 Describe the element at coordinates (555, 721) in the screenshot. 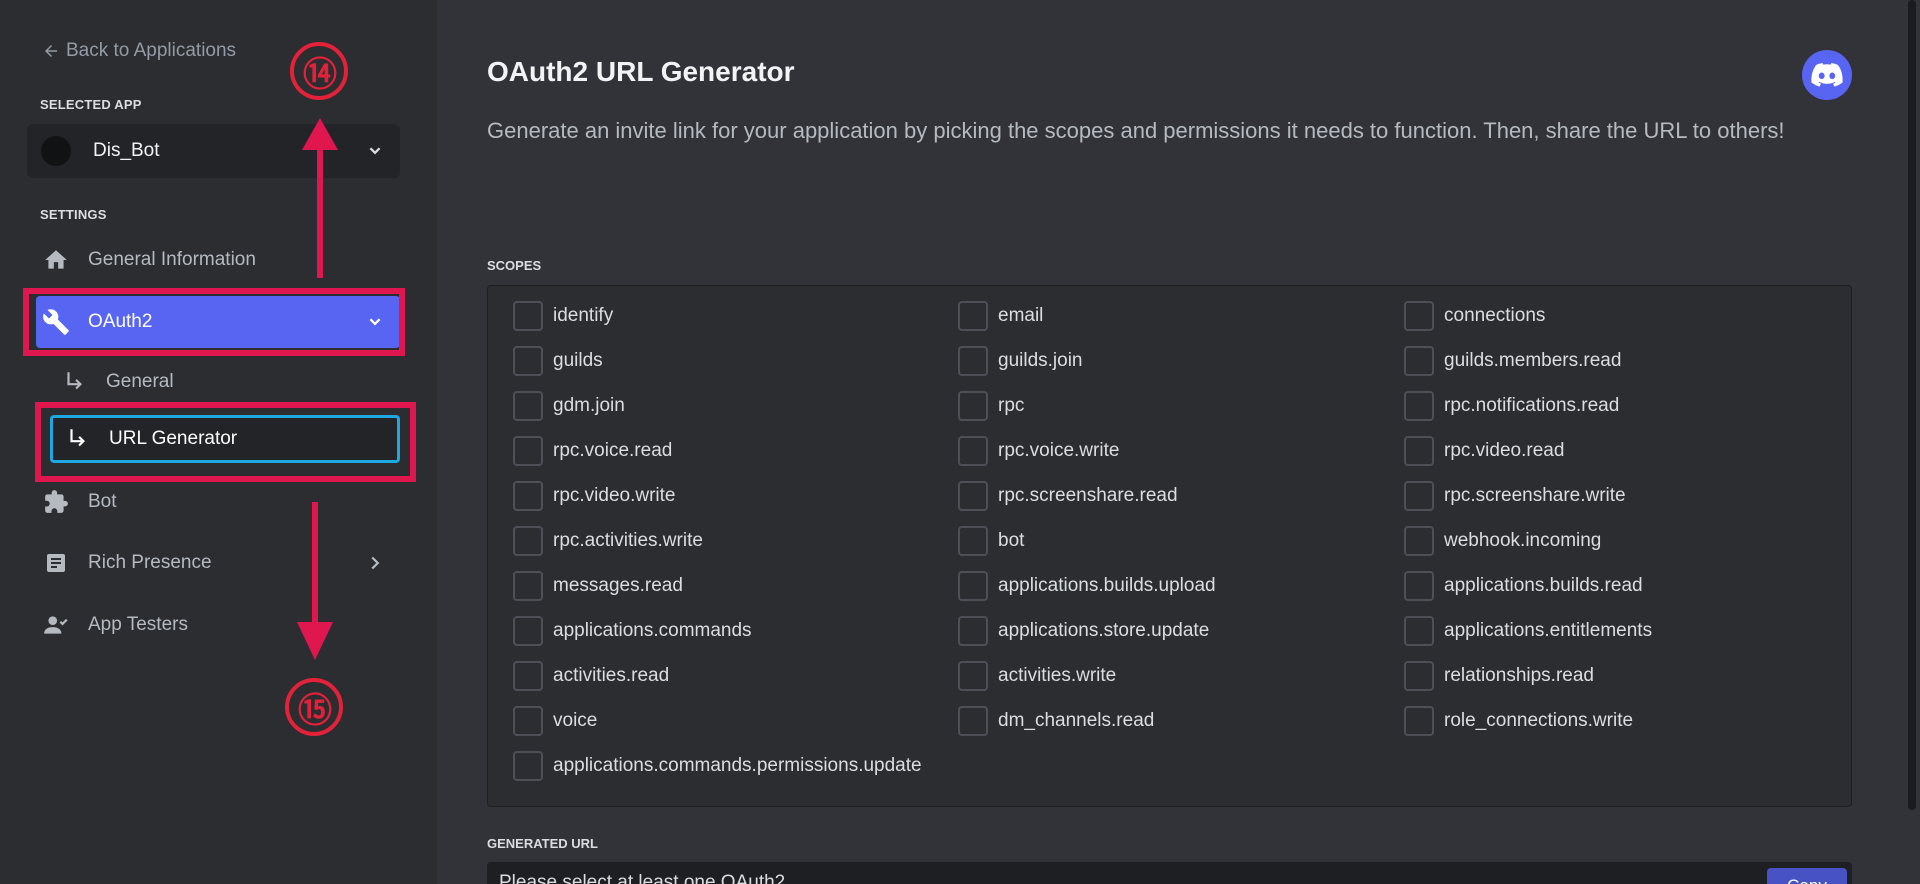

I see `scope-checkbox-voice: voice` at that location.